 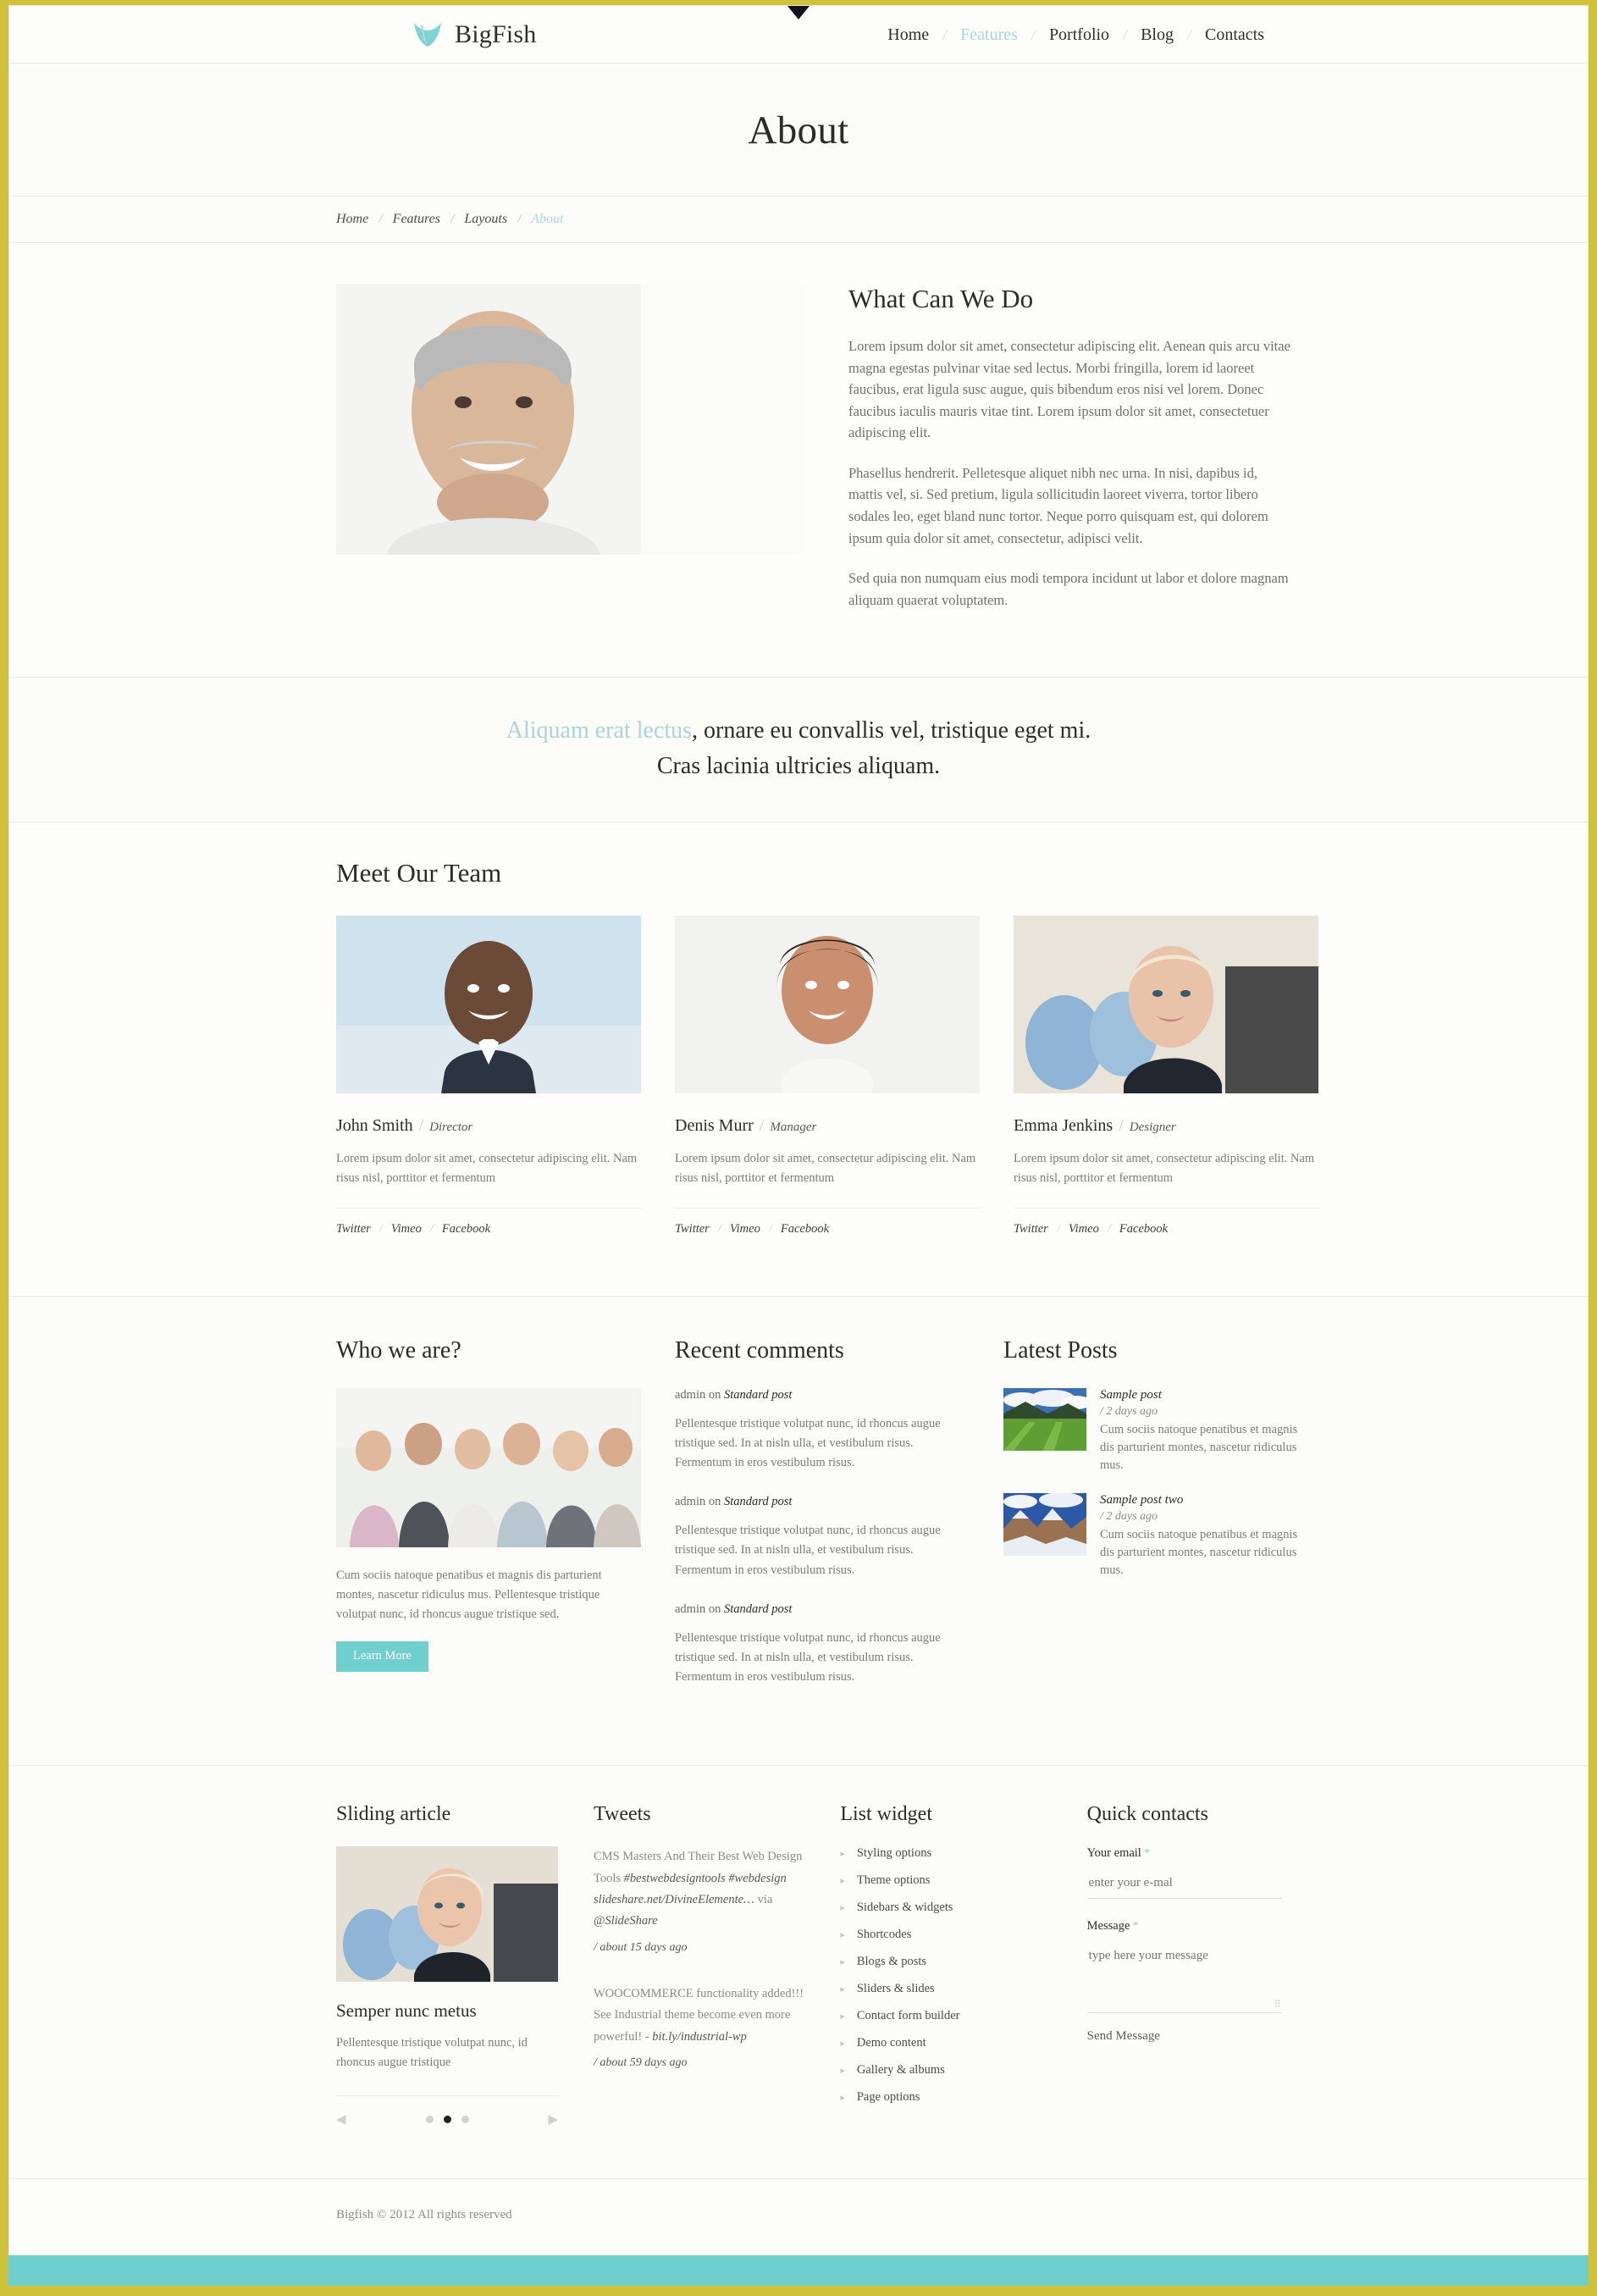 I want to click on site-logo: BigFish, so click(x=417, y=34).